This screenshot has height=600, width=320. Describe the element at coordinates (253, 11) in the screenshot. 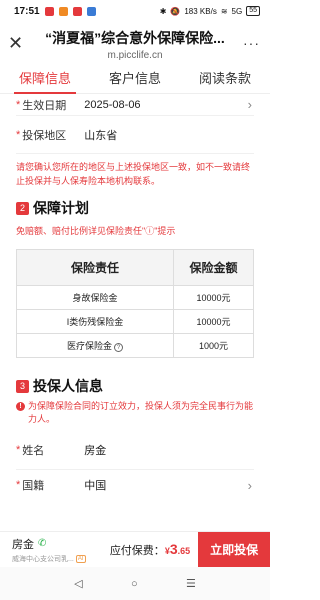

I see `battery-icon: 55` at that location.